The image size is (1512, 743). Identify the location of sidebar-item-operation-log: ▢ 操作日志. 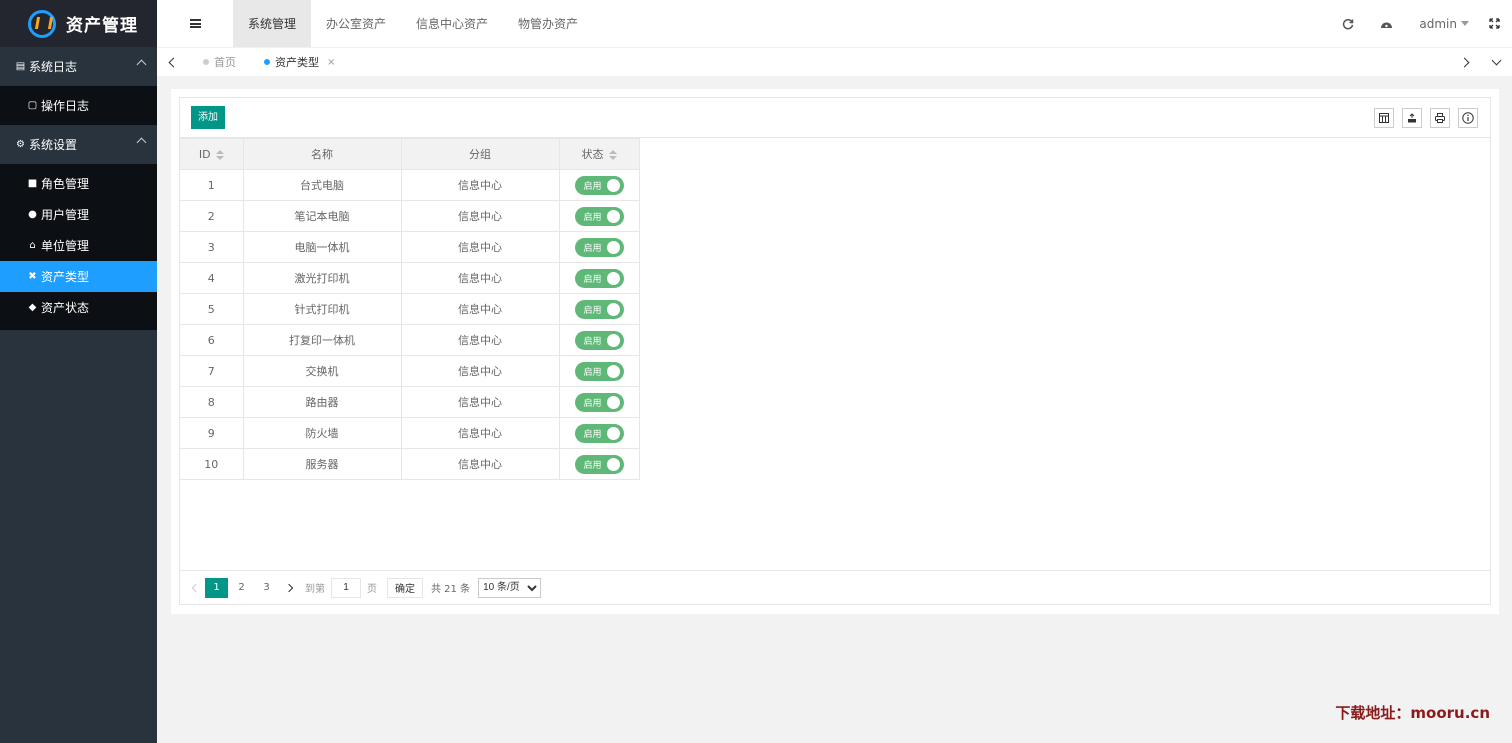
(78, 105).